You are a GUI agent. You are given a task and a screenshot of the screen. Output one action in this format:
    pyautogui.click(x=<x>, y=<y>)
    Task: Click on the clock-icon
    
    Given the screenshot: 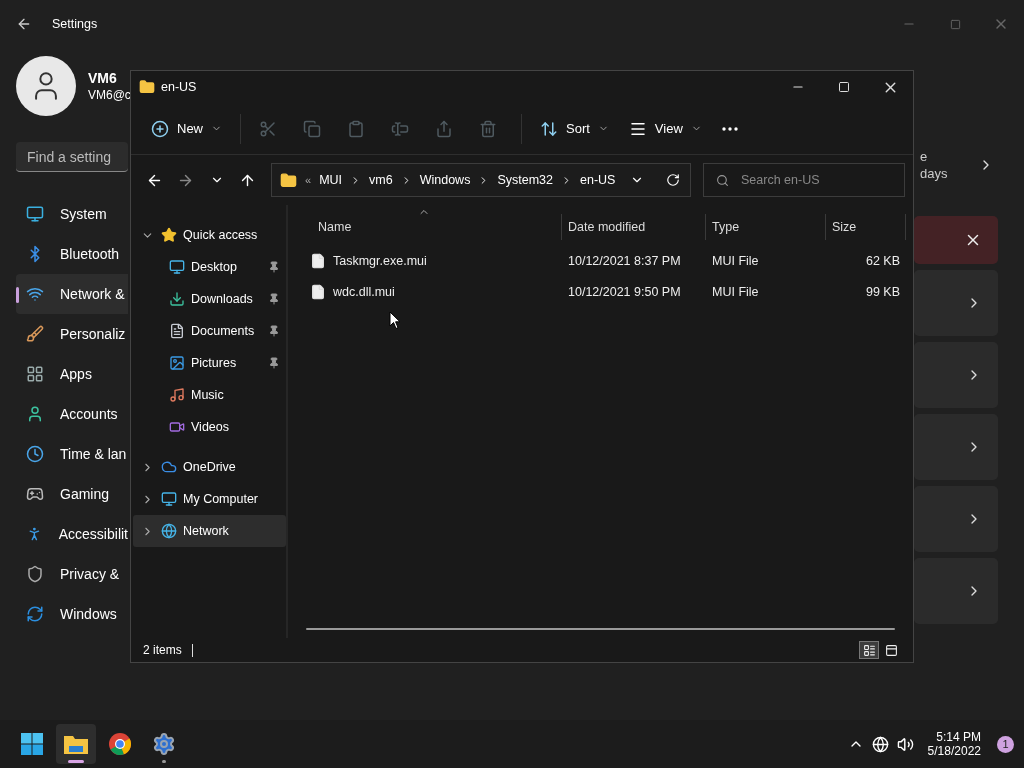 What is the action you would take?
    pyautogui.click(x=35, y=454)
    